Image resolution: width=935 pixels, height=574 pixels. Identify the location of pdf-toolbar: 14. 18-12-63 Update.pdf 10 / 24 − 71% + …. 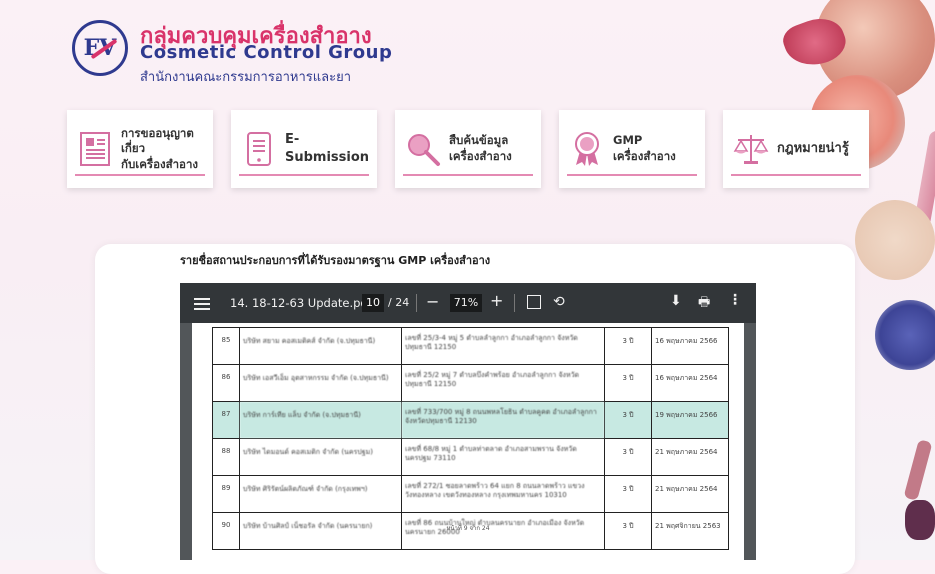
(468, 303).